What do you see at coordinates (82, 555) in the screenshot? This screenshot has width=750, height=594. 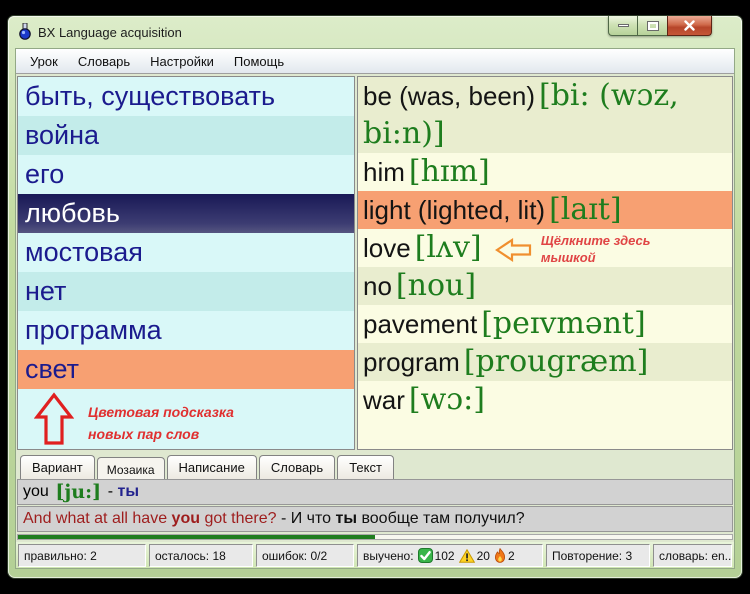 I see `status-correct: правильно: 2` at bounding box center [82, 555].